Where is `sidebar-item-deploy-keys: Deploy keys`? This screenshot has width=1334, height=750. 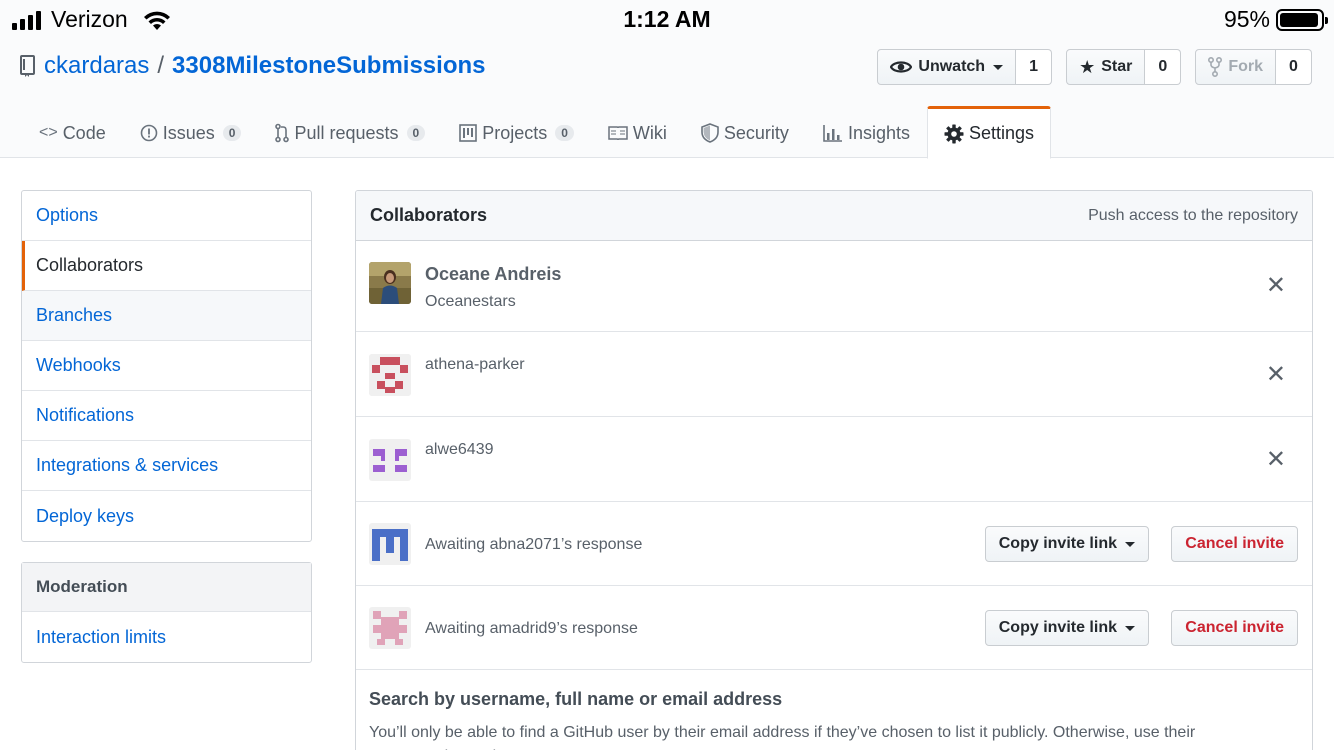 sidebar-item-deploy-keys: Deploy keys is located at coordinates (166, 516).